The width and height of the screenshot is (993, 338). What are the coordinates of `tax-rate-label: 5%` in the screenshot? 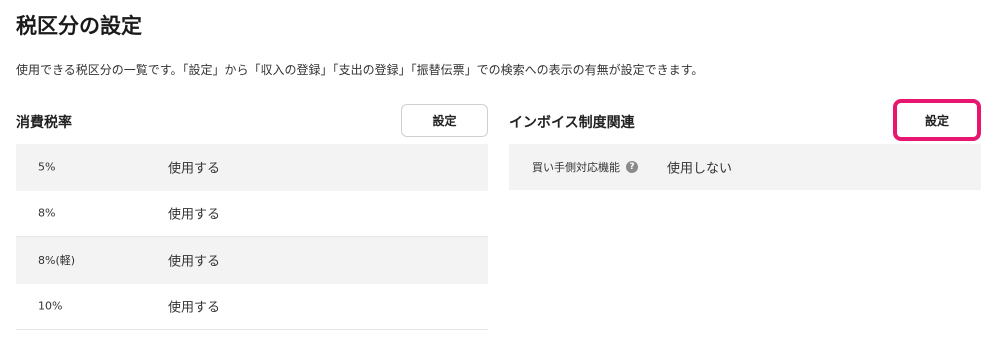 It's located at (47, 167).